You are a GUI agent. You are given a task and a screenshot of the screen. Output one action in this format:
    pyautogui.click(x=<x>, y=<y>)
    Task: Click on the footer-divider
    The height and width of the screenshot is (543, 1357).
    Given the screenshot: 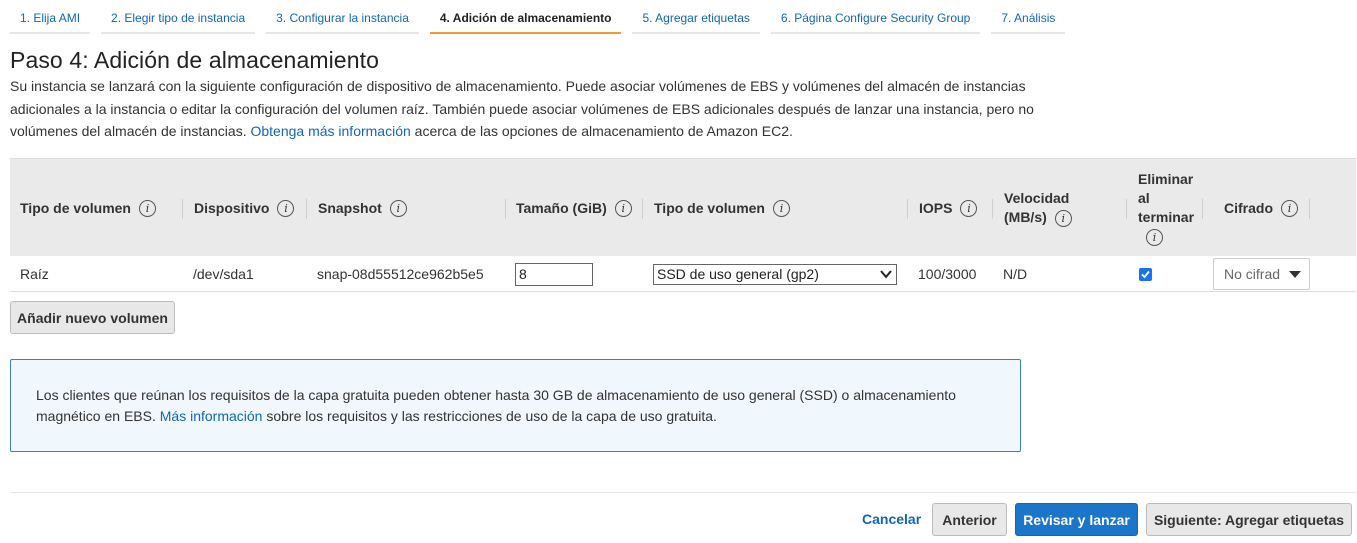 What is the action you would take?
    pyautogui.click(x=683, y=492)
    